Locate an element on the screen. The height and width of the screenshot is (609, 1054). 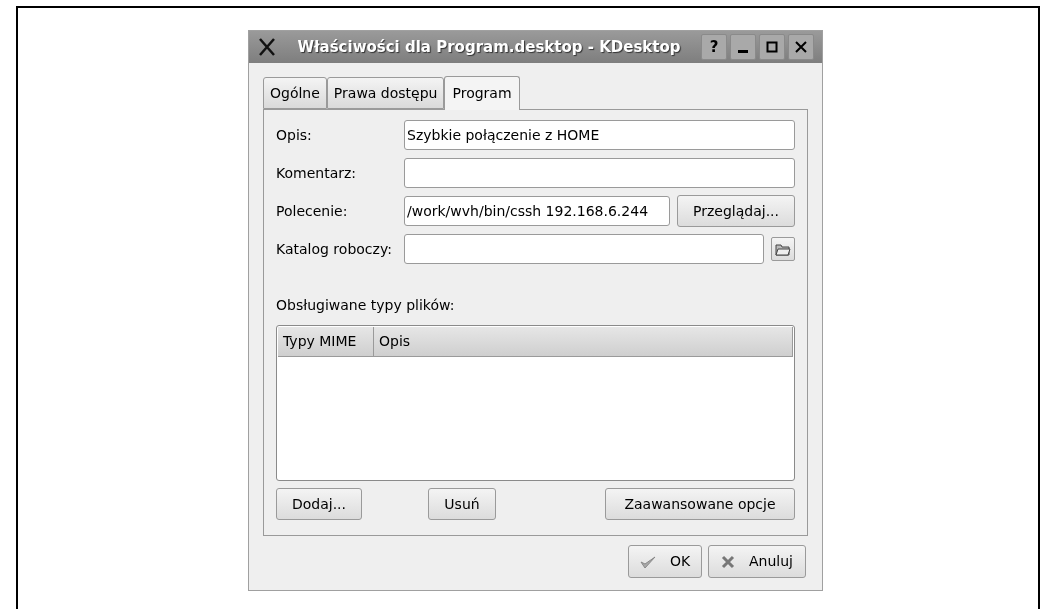
cross-icon is located at coordinates (728, 561).